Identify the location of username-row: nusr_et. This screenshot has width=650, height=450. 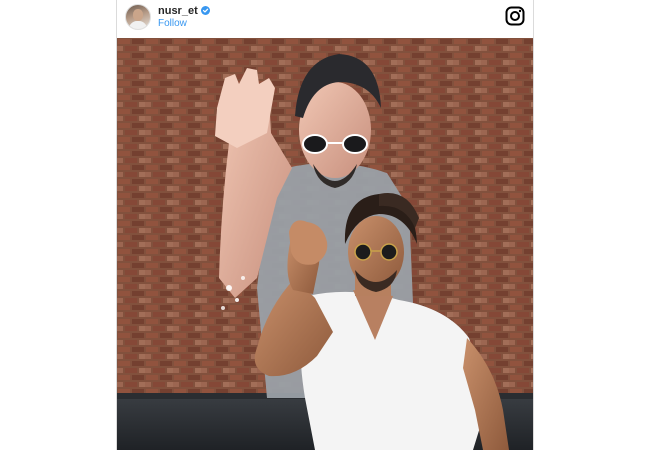
(184, 11).